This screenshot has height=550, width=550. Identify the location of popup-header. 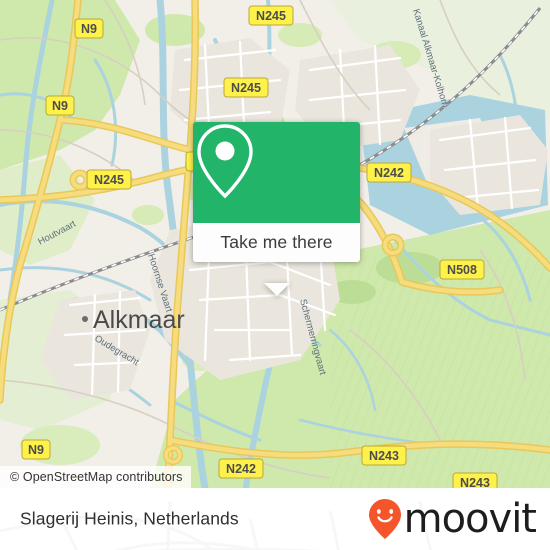
(276, 172).